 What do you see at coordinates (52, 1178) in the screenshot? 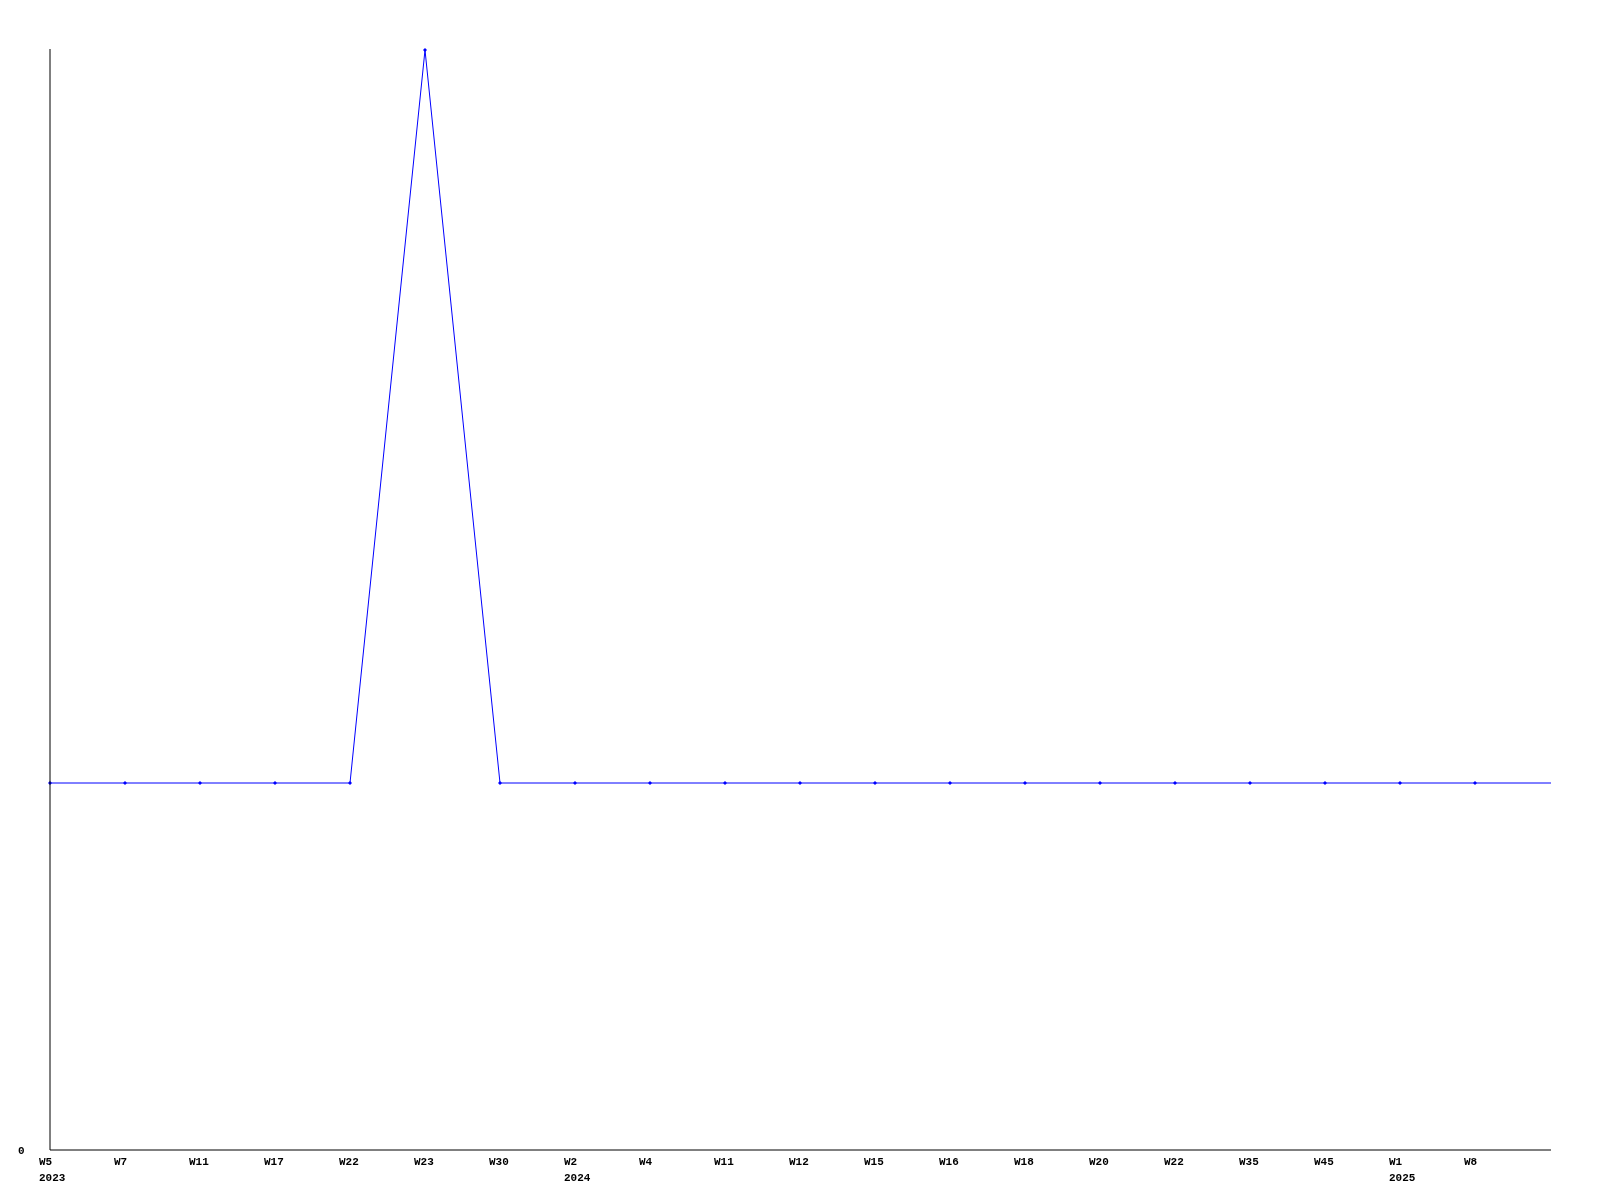
I see `year-label: 2023` at bounding box center [52, 1178].